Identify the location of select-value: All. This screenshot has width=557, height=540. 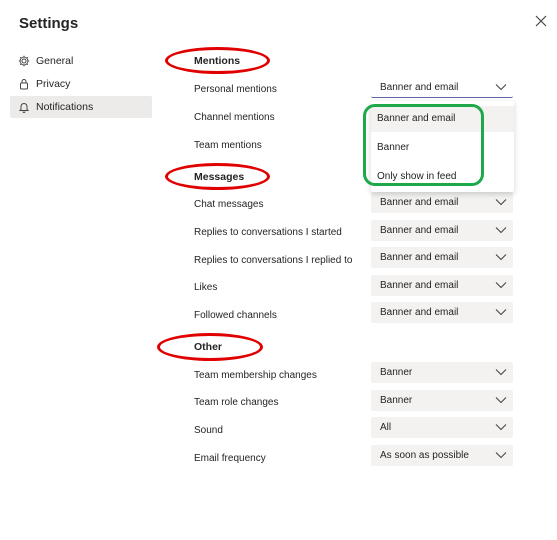
(386, 427).